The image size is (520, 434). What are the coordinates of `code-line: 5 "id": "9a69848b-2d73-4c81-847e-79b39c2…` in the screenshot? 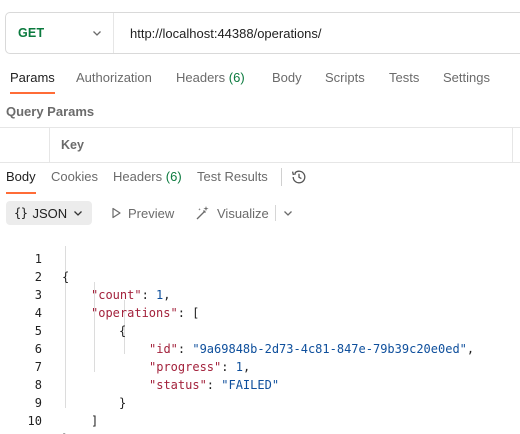 It's located at (260, 330).